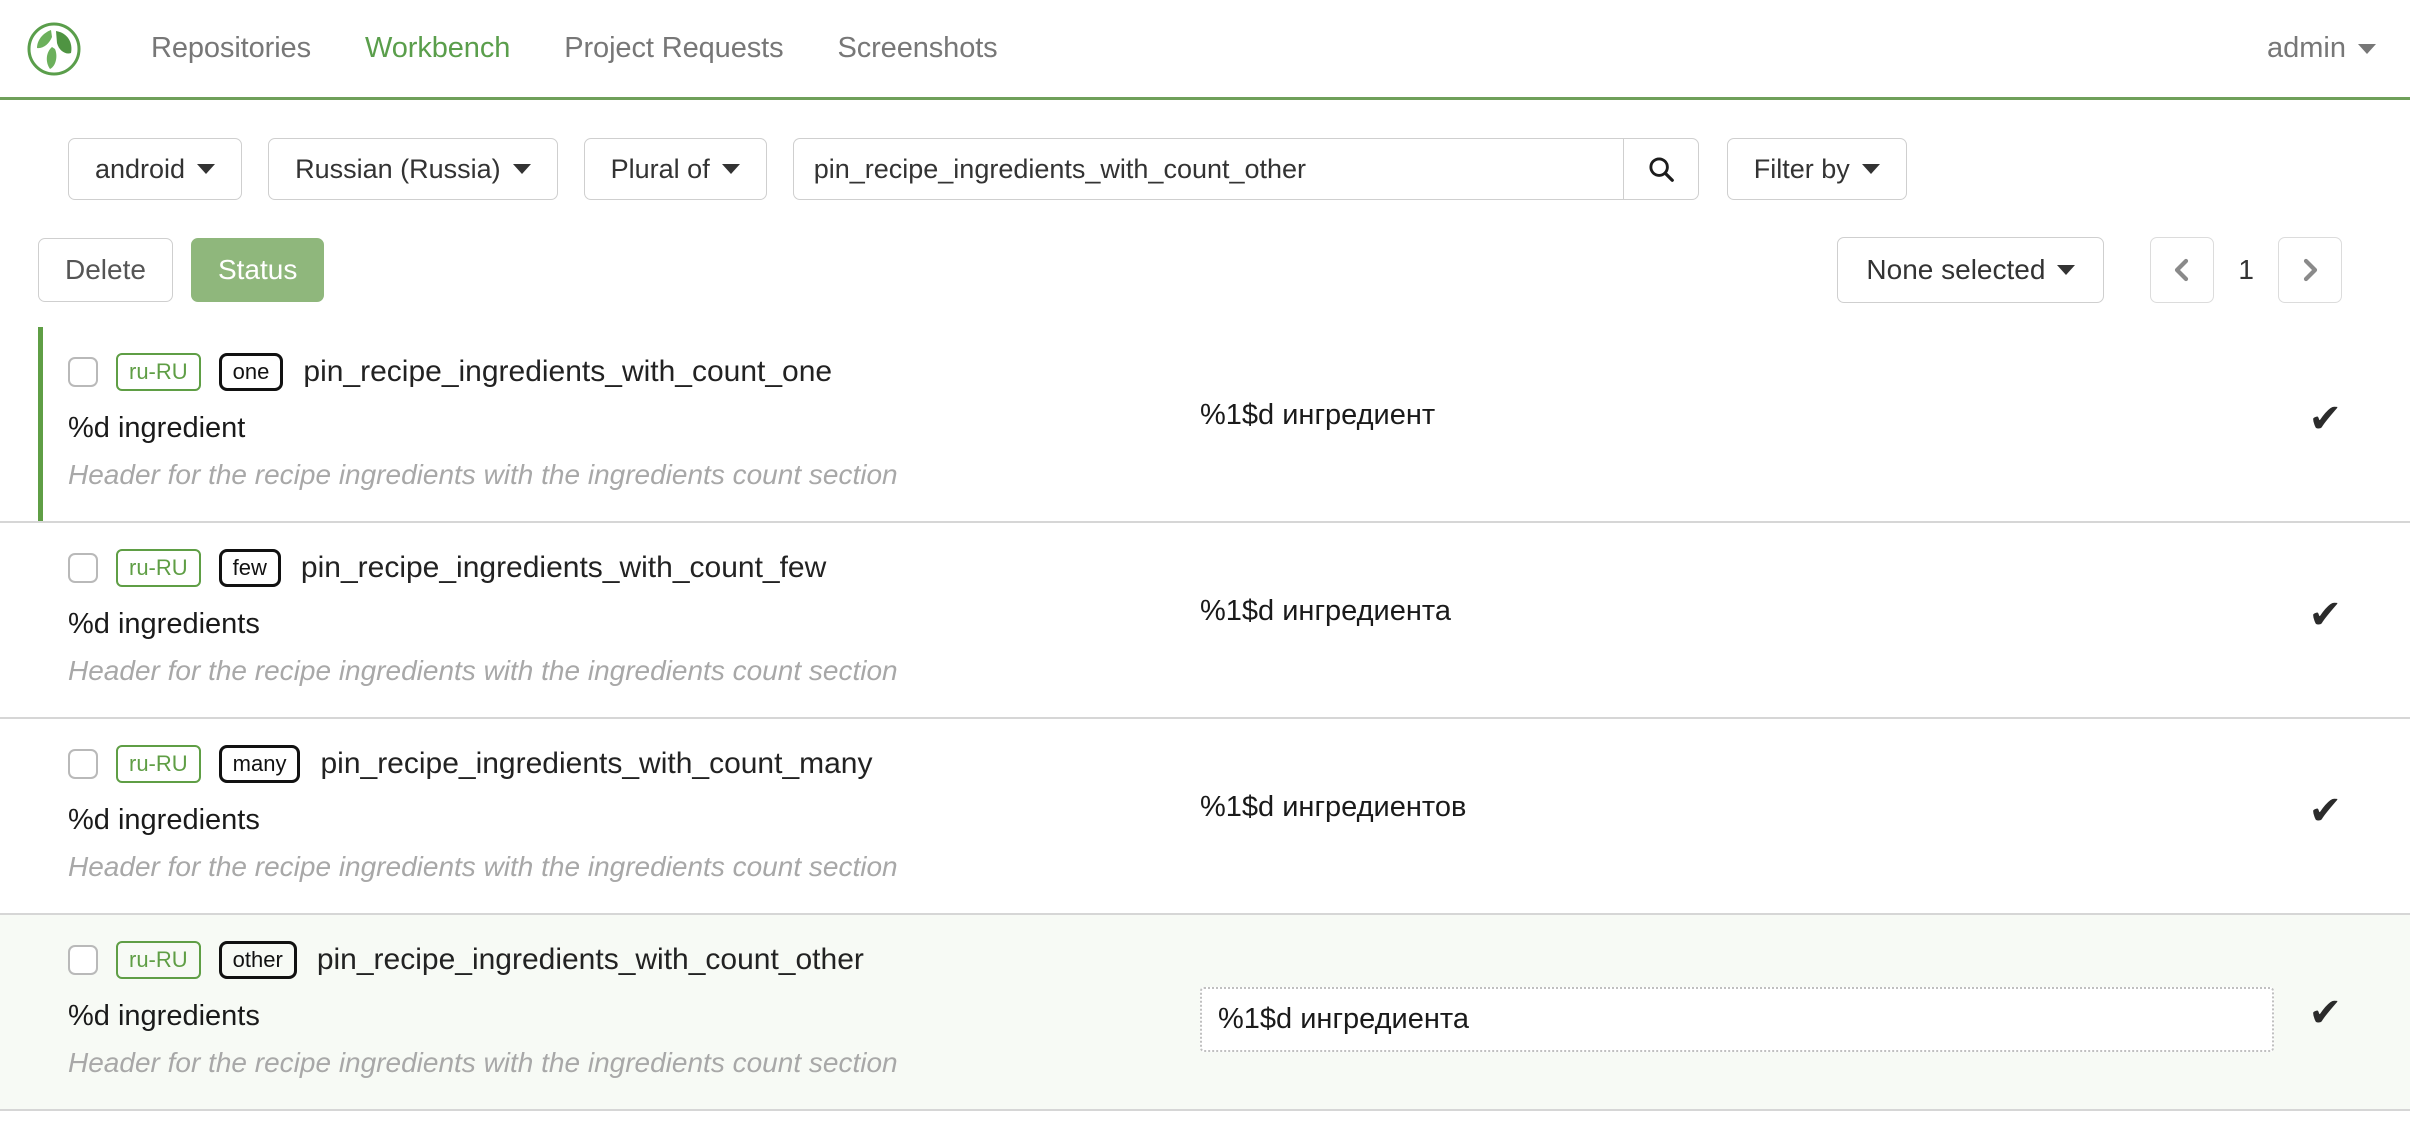  I want to click on page-number: 1, so click(2246, 269).